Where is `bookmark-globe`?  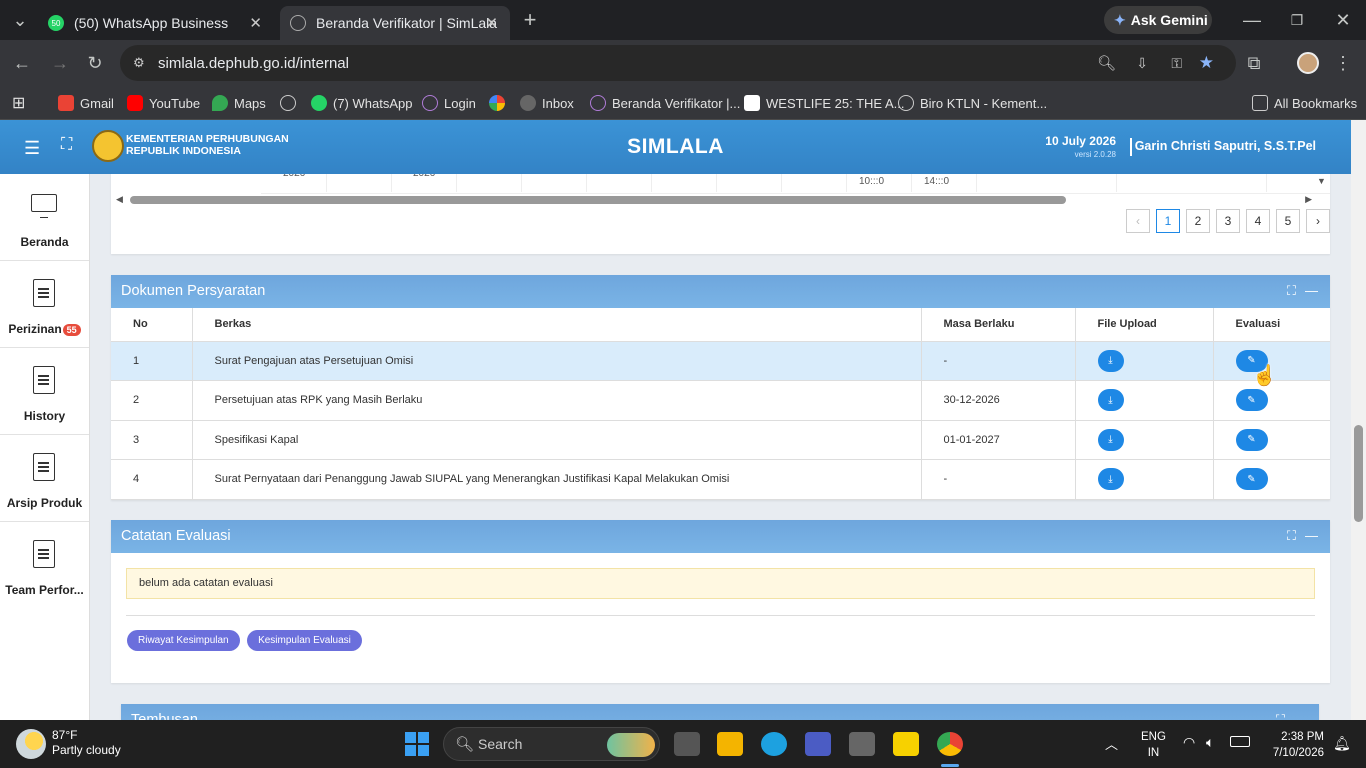 bookmark-globe is located at coordinates (291, 103).